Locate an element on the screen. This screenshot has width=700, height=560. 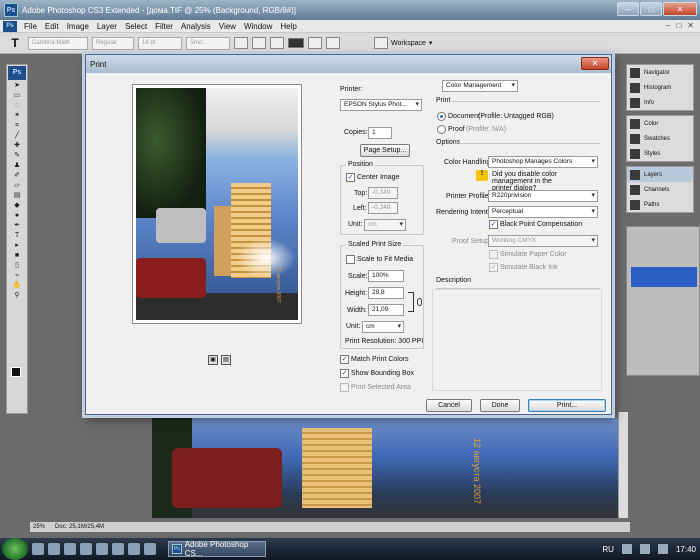
print-preview: 12 августа 2007 is located at coordinates (217, 204).